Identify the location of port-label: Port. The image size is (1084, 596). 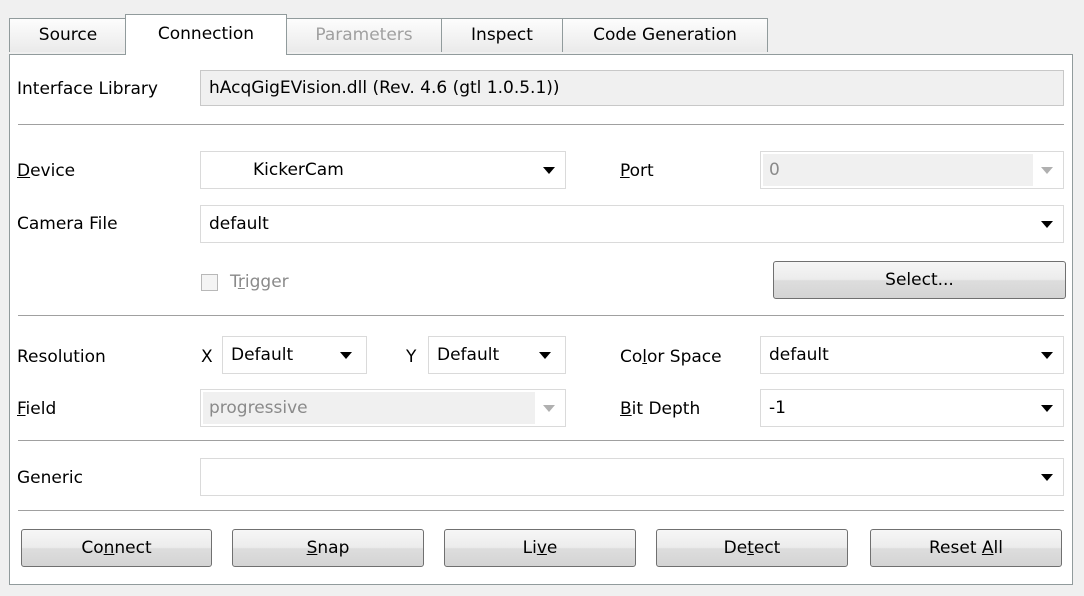
(637, 171).